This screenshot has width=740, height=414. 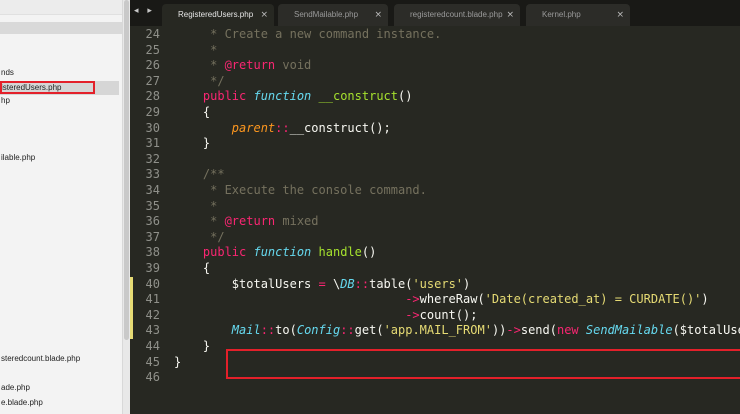 I want to click on code-token: new, so click(x=571, y=330).